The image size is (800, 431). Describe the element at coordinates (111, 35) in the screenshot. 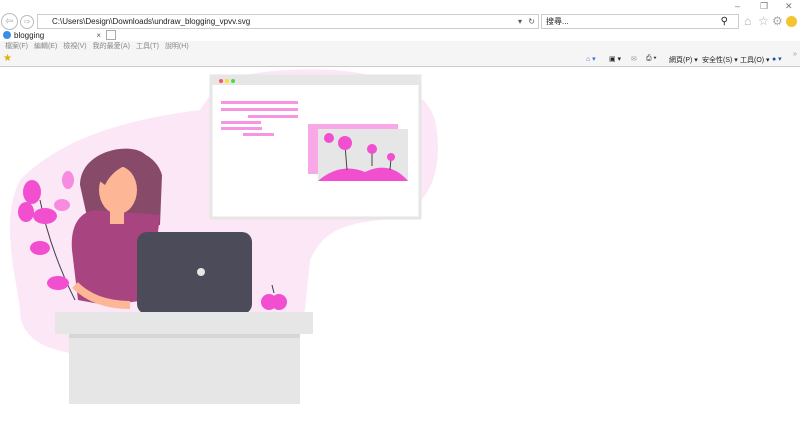

I see `new-tab-button` at that location.